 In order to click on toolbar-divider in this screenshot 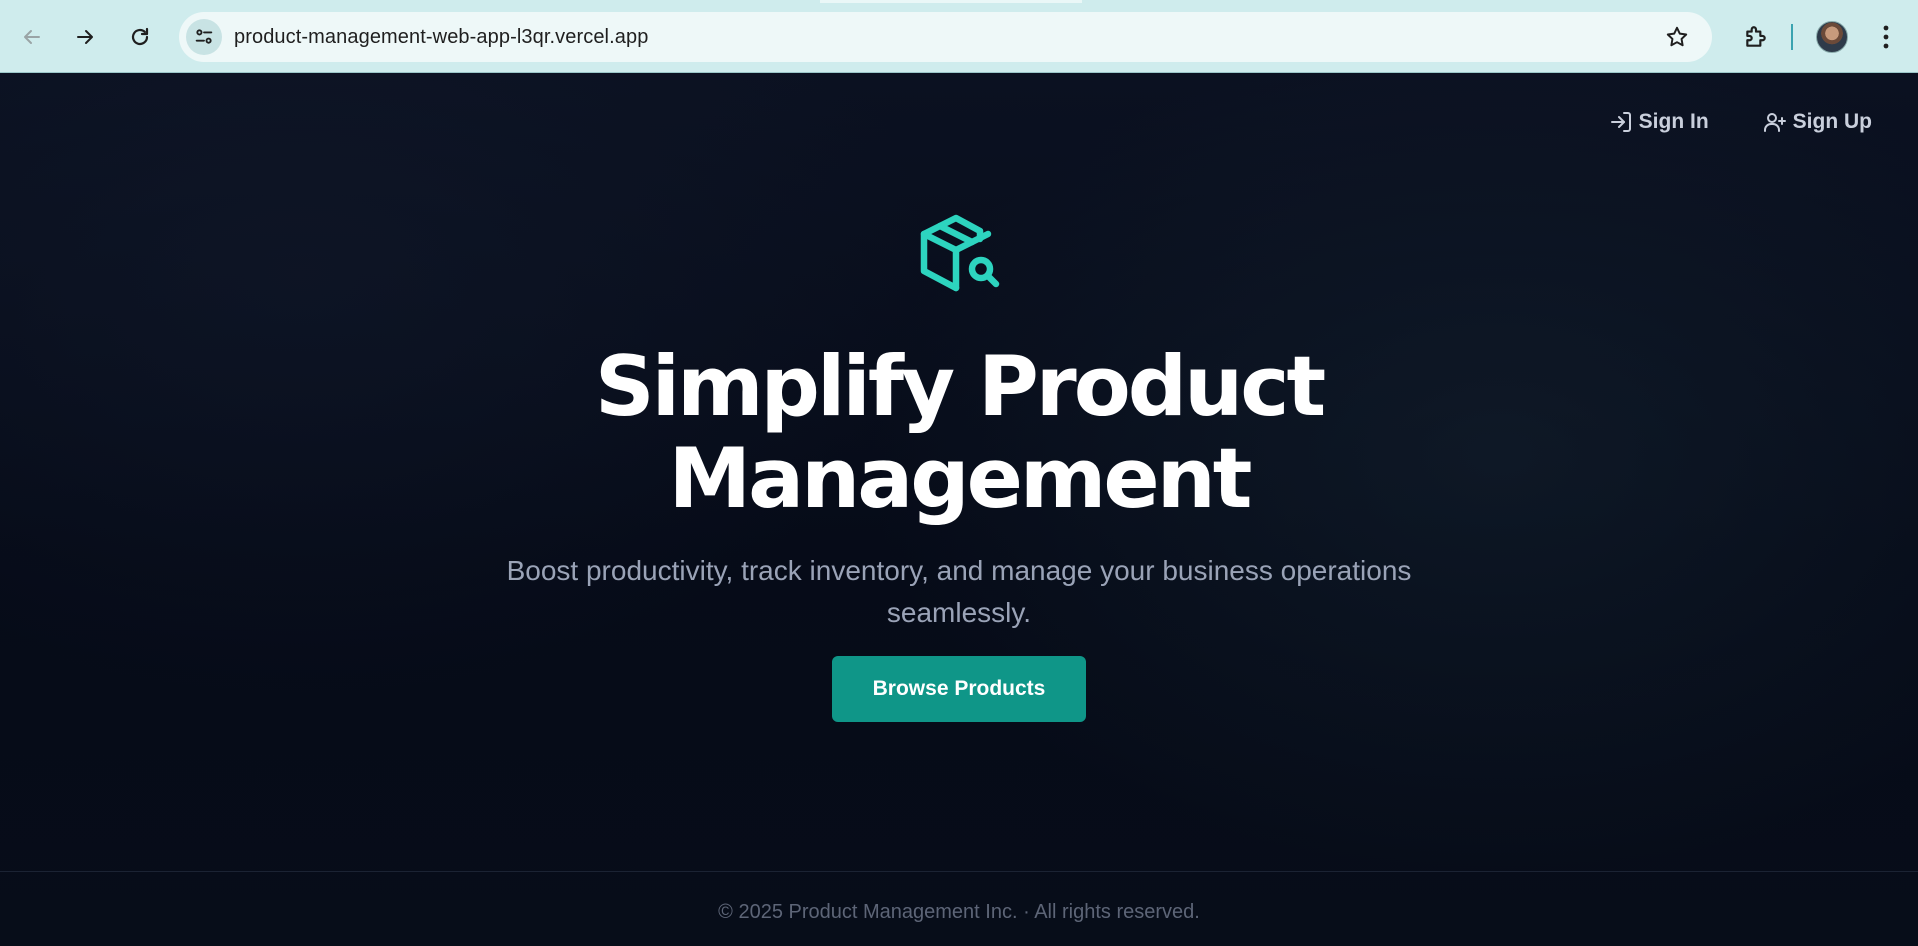, I will do `click(1792, 37)`.